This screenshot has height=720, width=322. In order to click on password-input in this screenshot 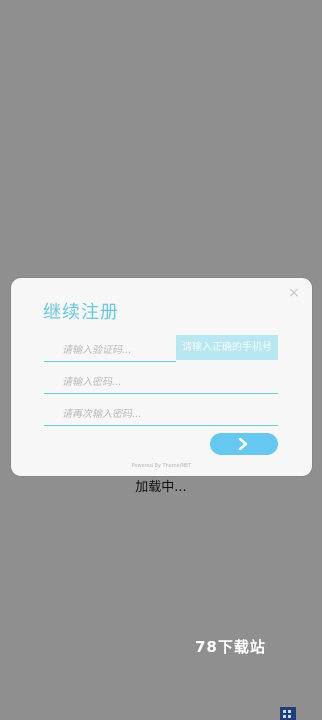, I will do `click(161, 383)`.